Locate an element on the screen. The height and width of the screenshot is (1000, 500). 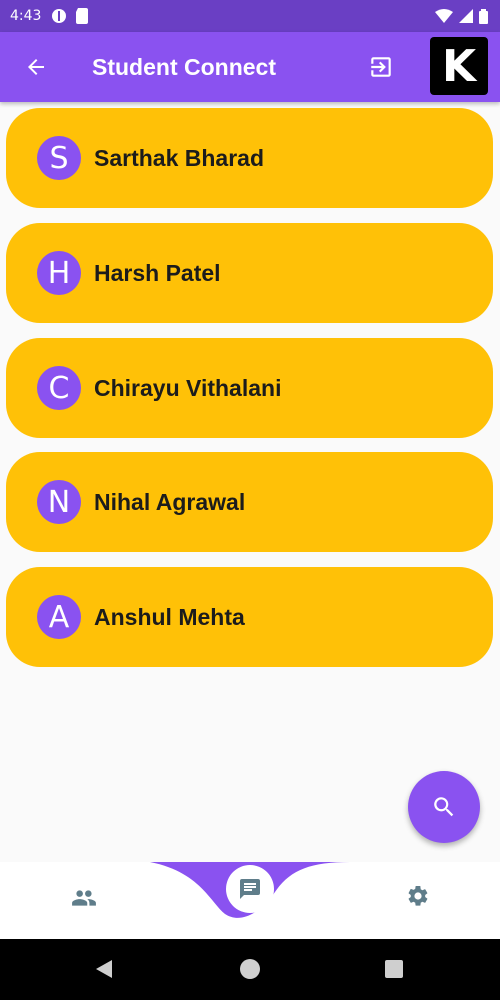
sd-card-icon is located at coordinates (82, 16).